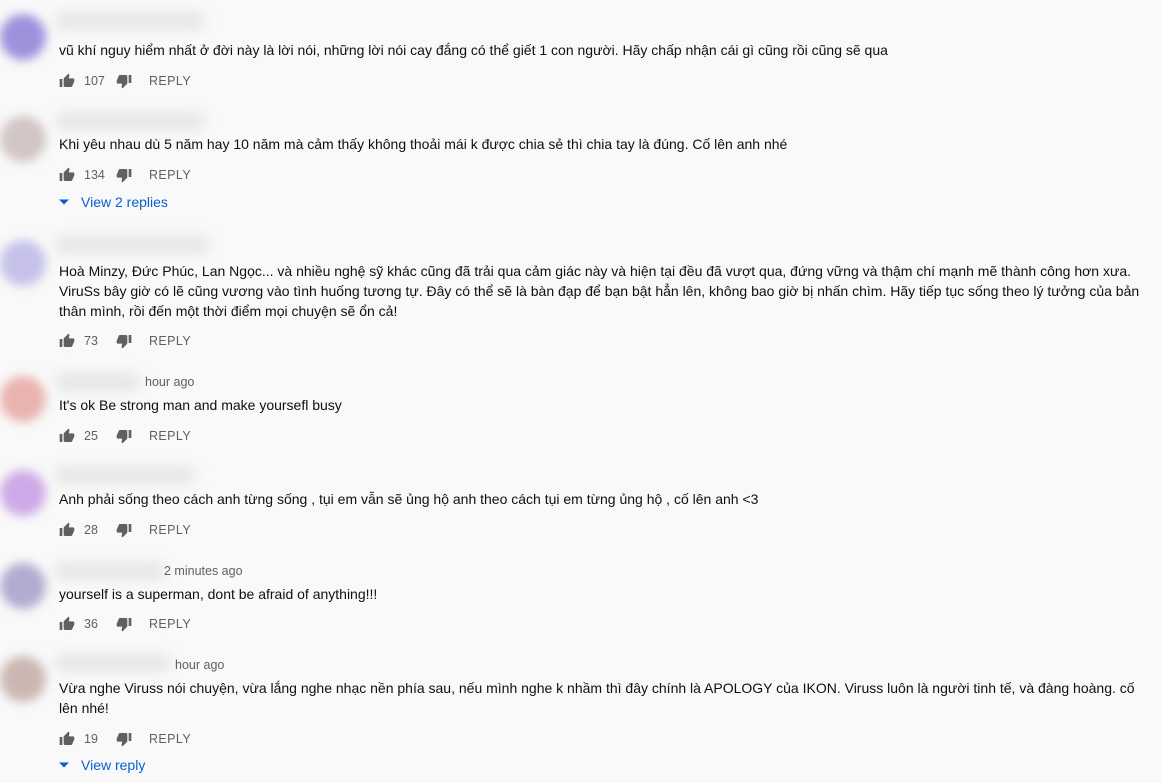 The image size is (1162, 783). I want to click on comment-actions: 36 REPLY, so click(125, 624).